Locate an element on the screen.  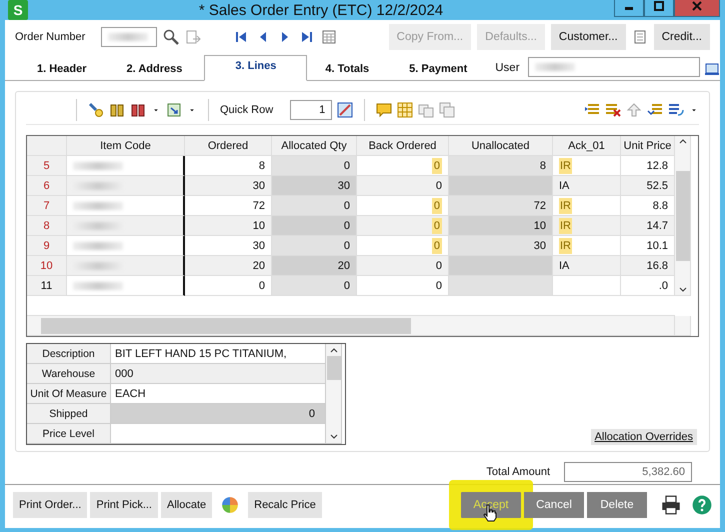
sort-icon is located at coordinates (676, 110).